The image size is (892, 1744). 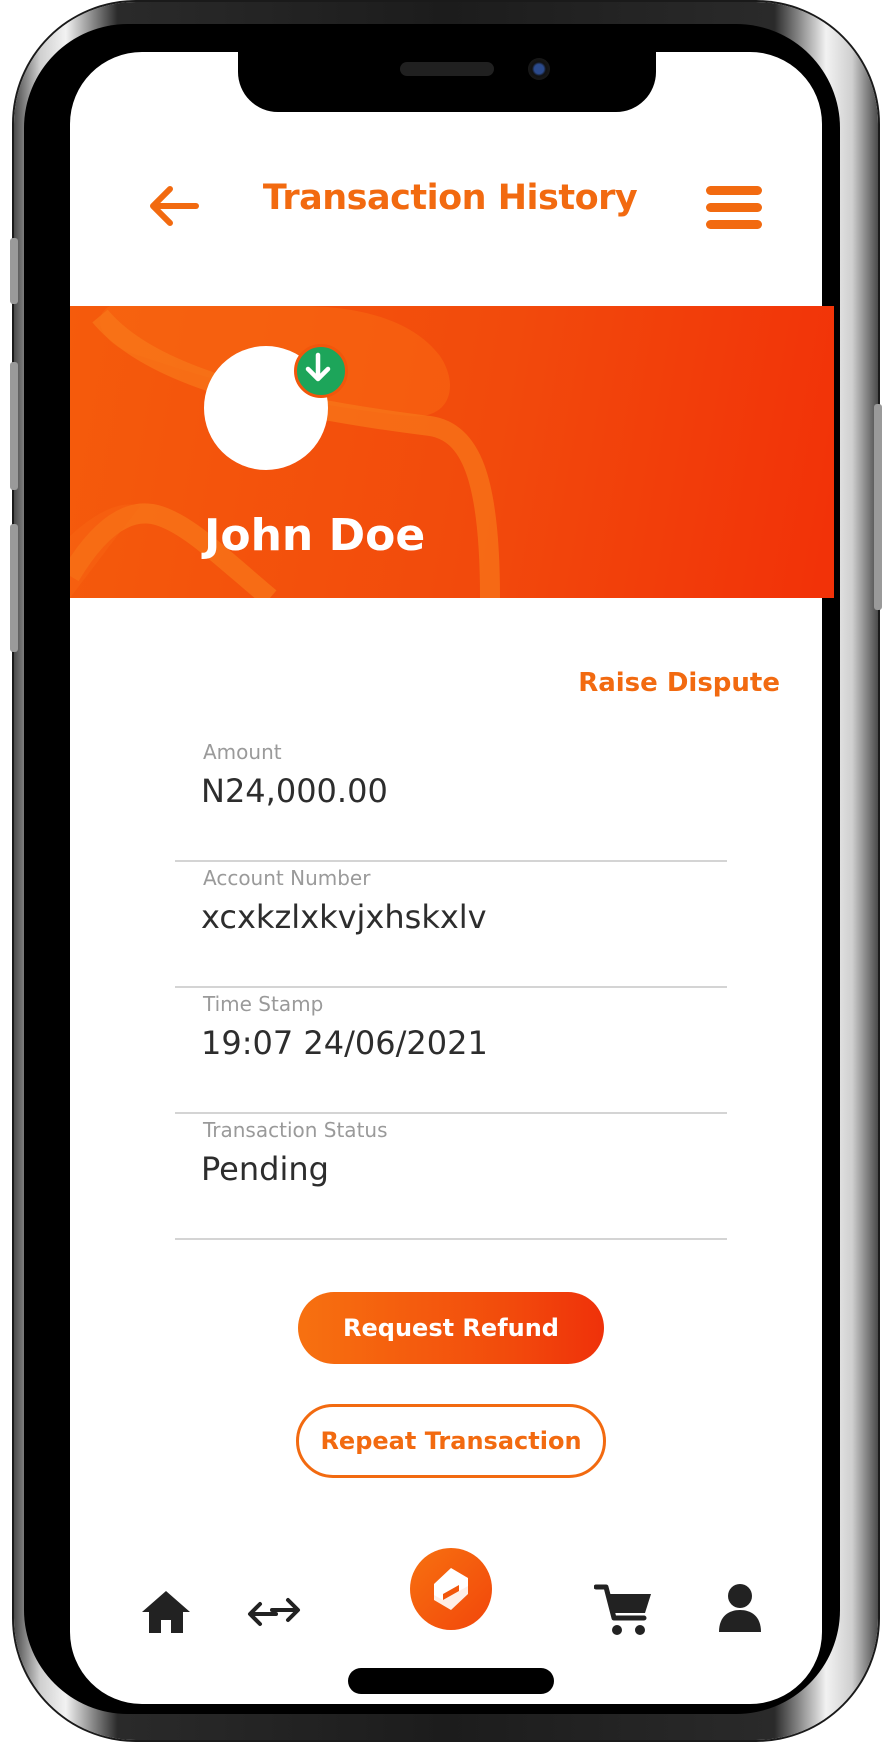 I want to click on transfer-icon, so click(x=274, y=1616).